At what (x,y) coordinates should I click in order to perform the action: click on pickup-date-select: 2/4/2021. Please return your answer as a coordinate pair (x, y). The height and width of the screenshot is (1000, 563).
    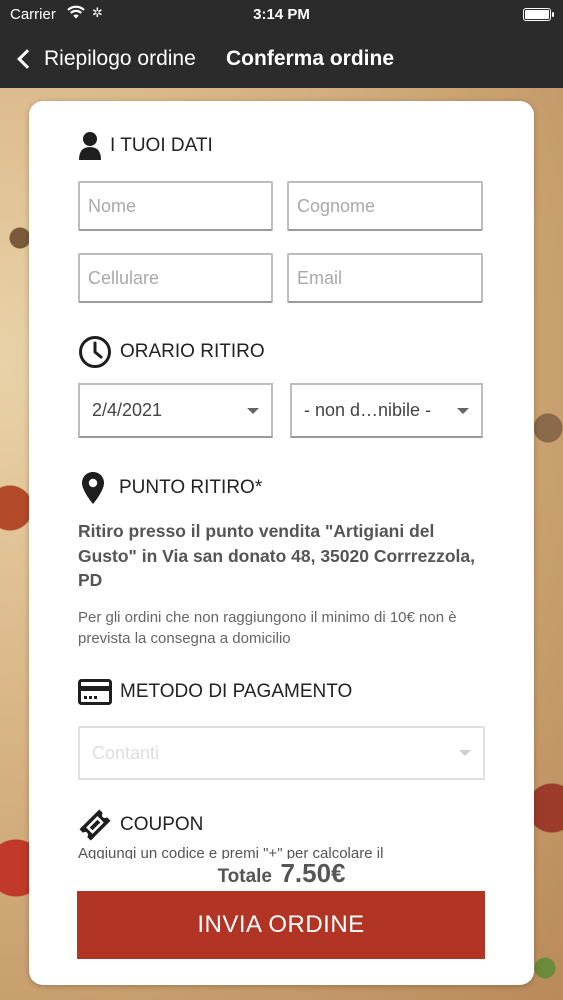
    Looking at the image, I should click on (175, 410).